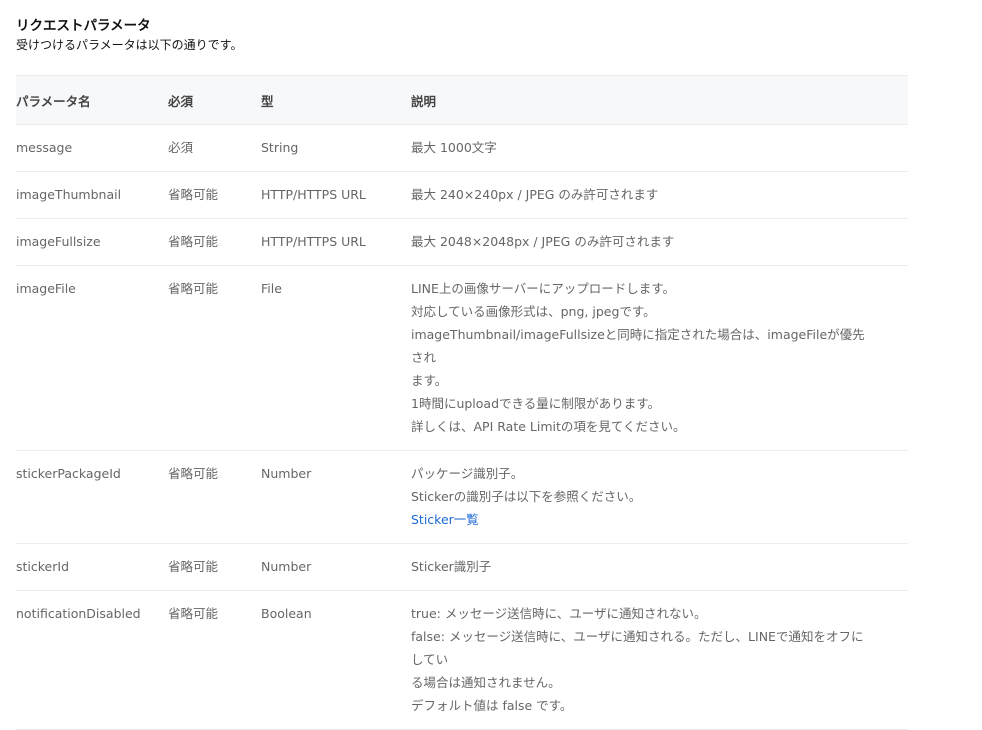  What do you see at coordinates (214, 100) in the screenshot?
I see `header-required: 必須` at bounding box center [214, 100].